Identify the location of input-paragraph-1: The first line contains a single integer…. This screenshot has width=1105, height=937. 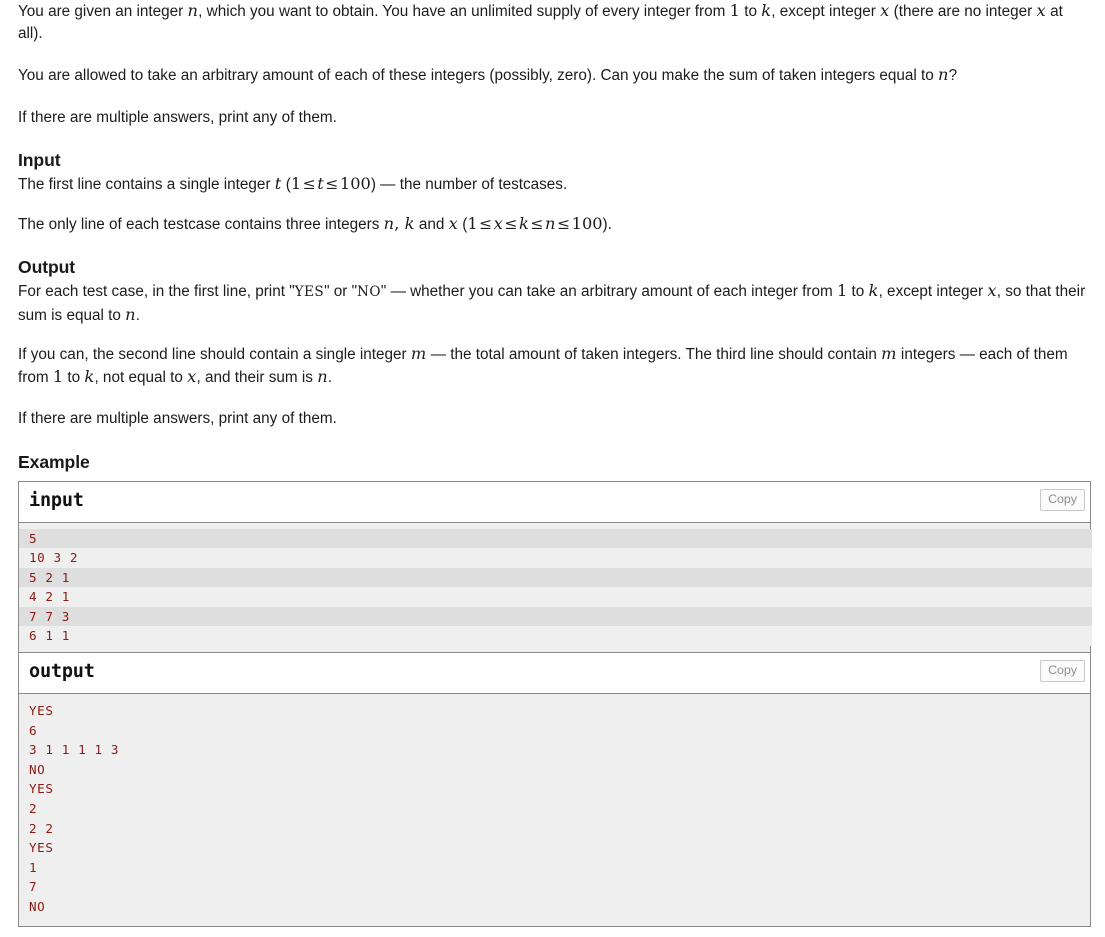
(554, 184).